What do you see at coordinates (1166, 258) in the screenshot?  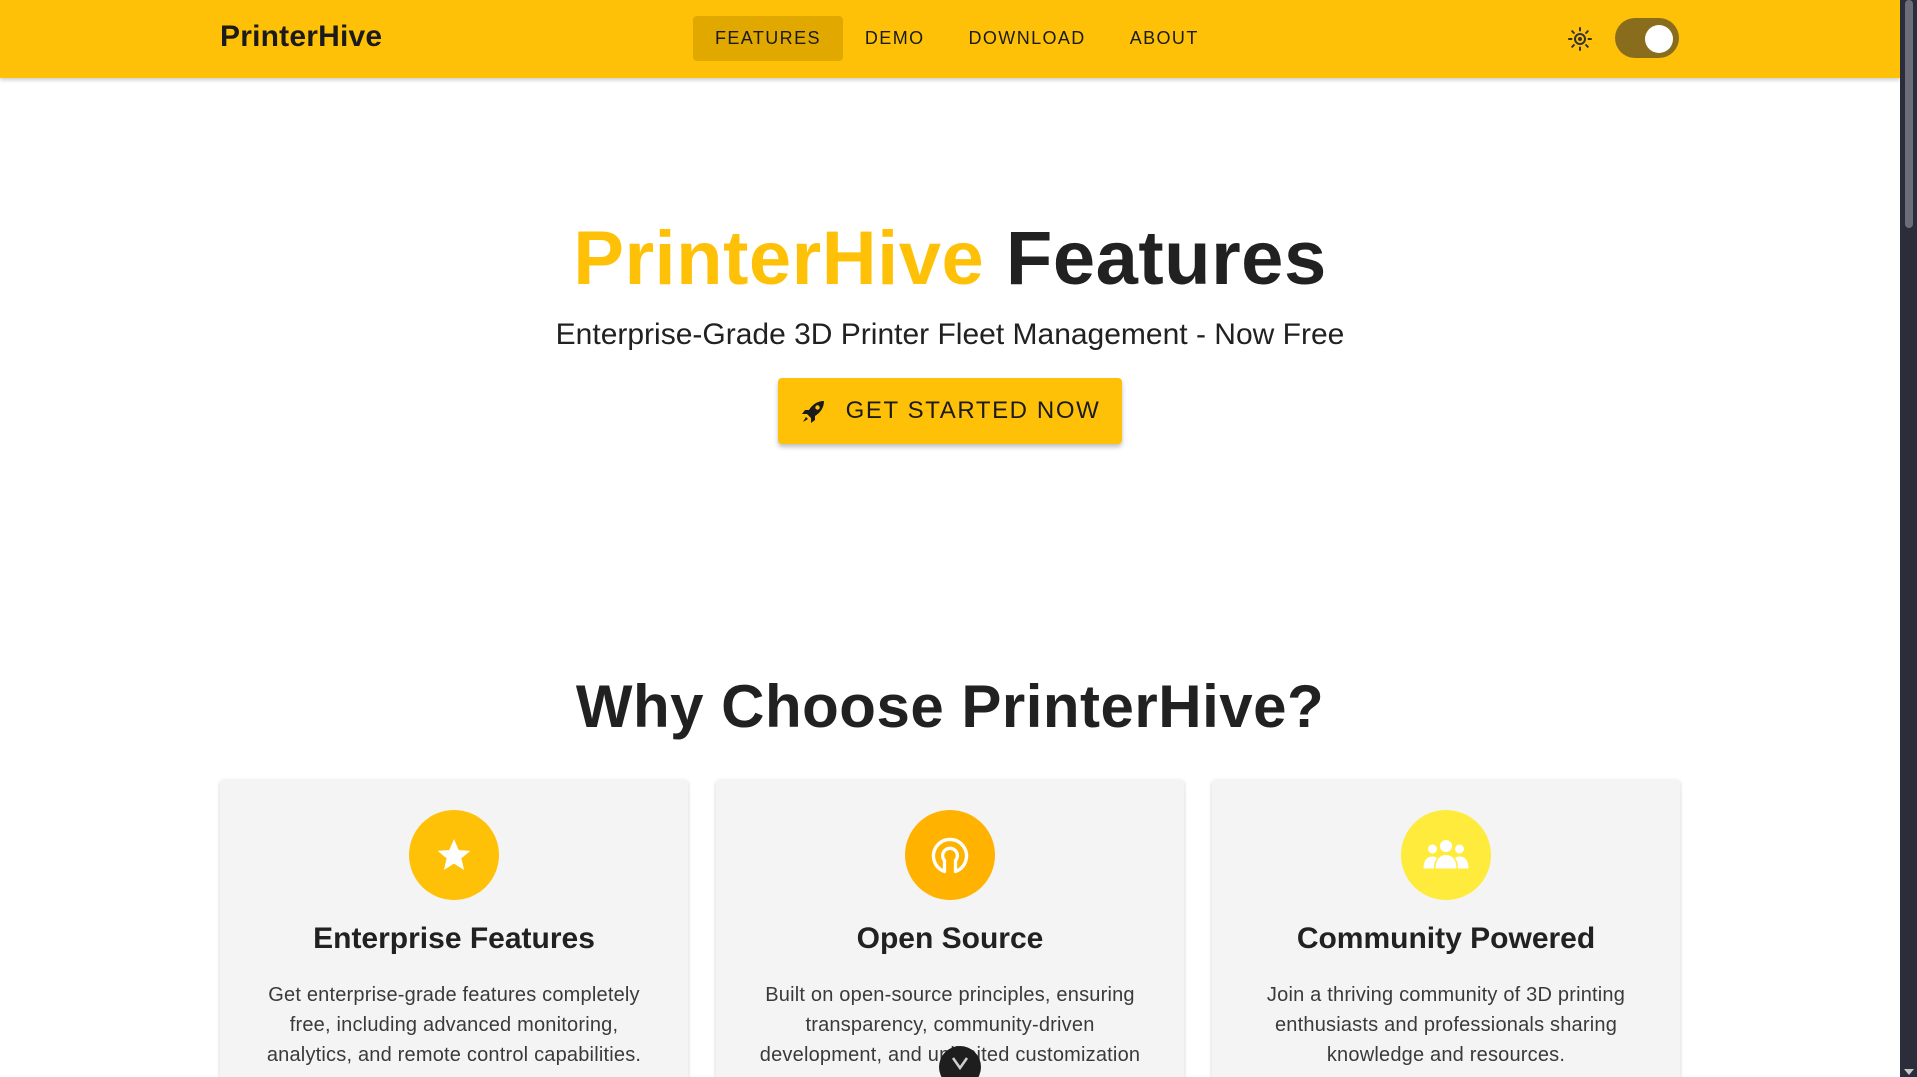 I see `hero-title-rest: Features` at bounding box center [1166, 258].